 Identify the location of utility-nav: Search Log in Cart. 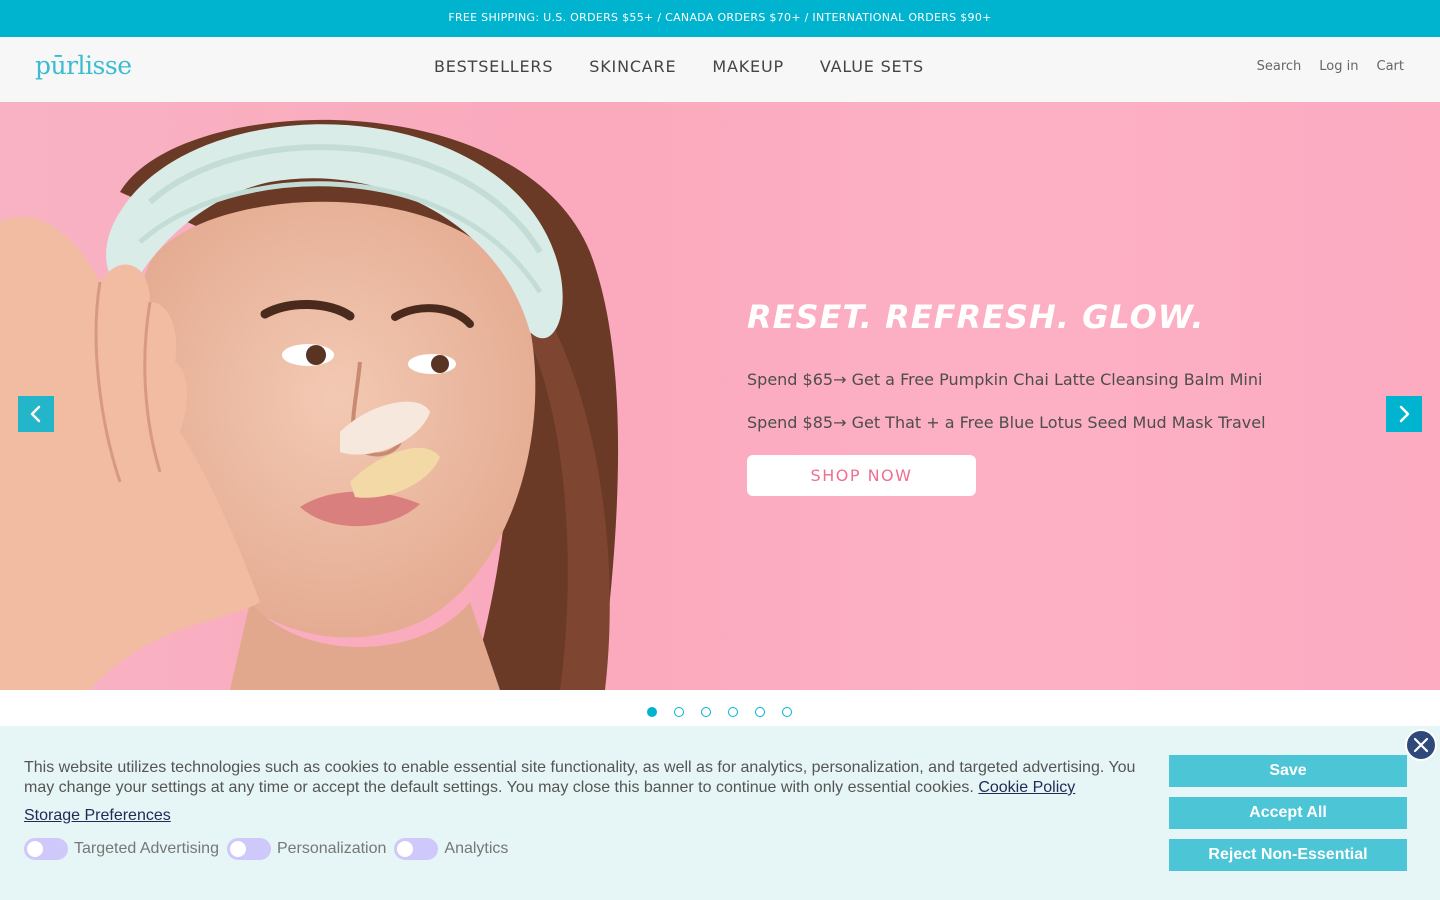
(1330, 66).